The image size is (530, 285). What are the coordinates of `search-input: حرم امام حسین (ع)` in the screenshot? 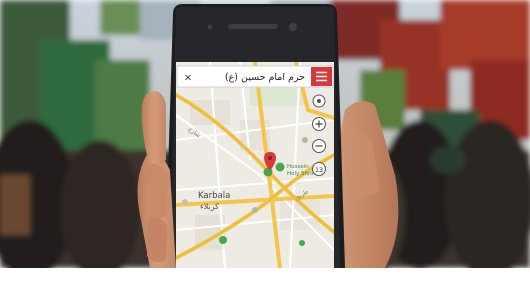 It's located at (265, 77).